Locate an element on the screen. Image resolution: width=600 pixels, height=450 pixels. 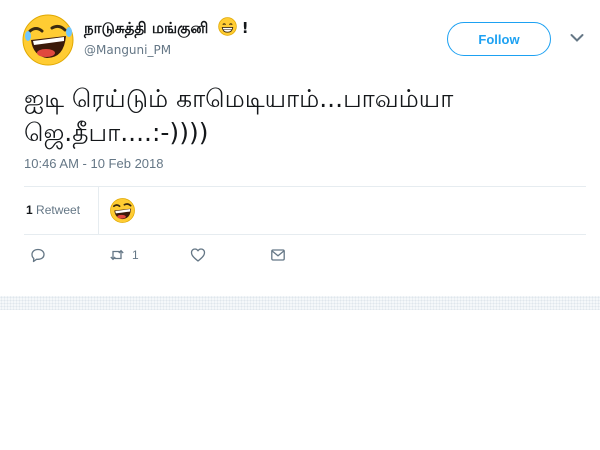
direct-message-button is located at coordinates (278, 255).